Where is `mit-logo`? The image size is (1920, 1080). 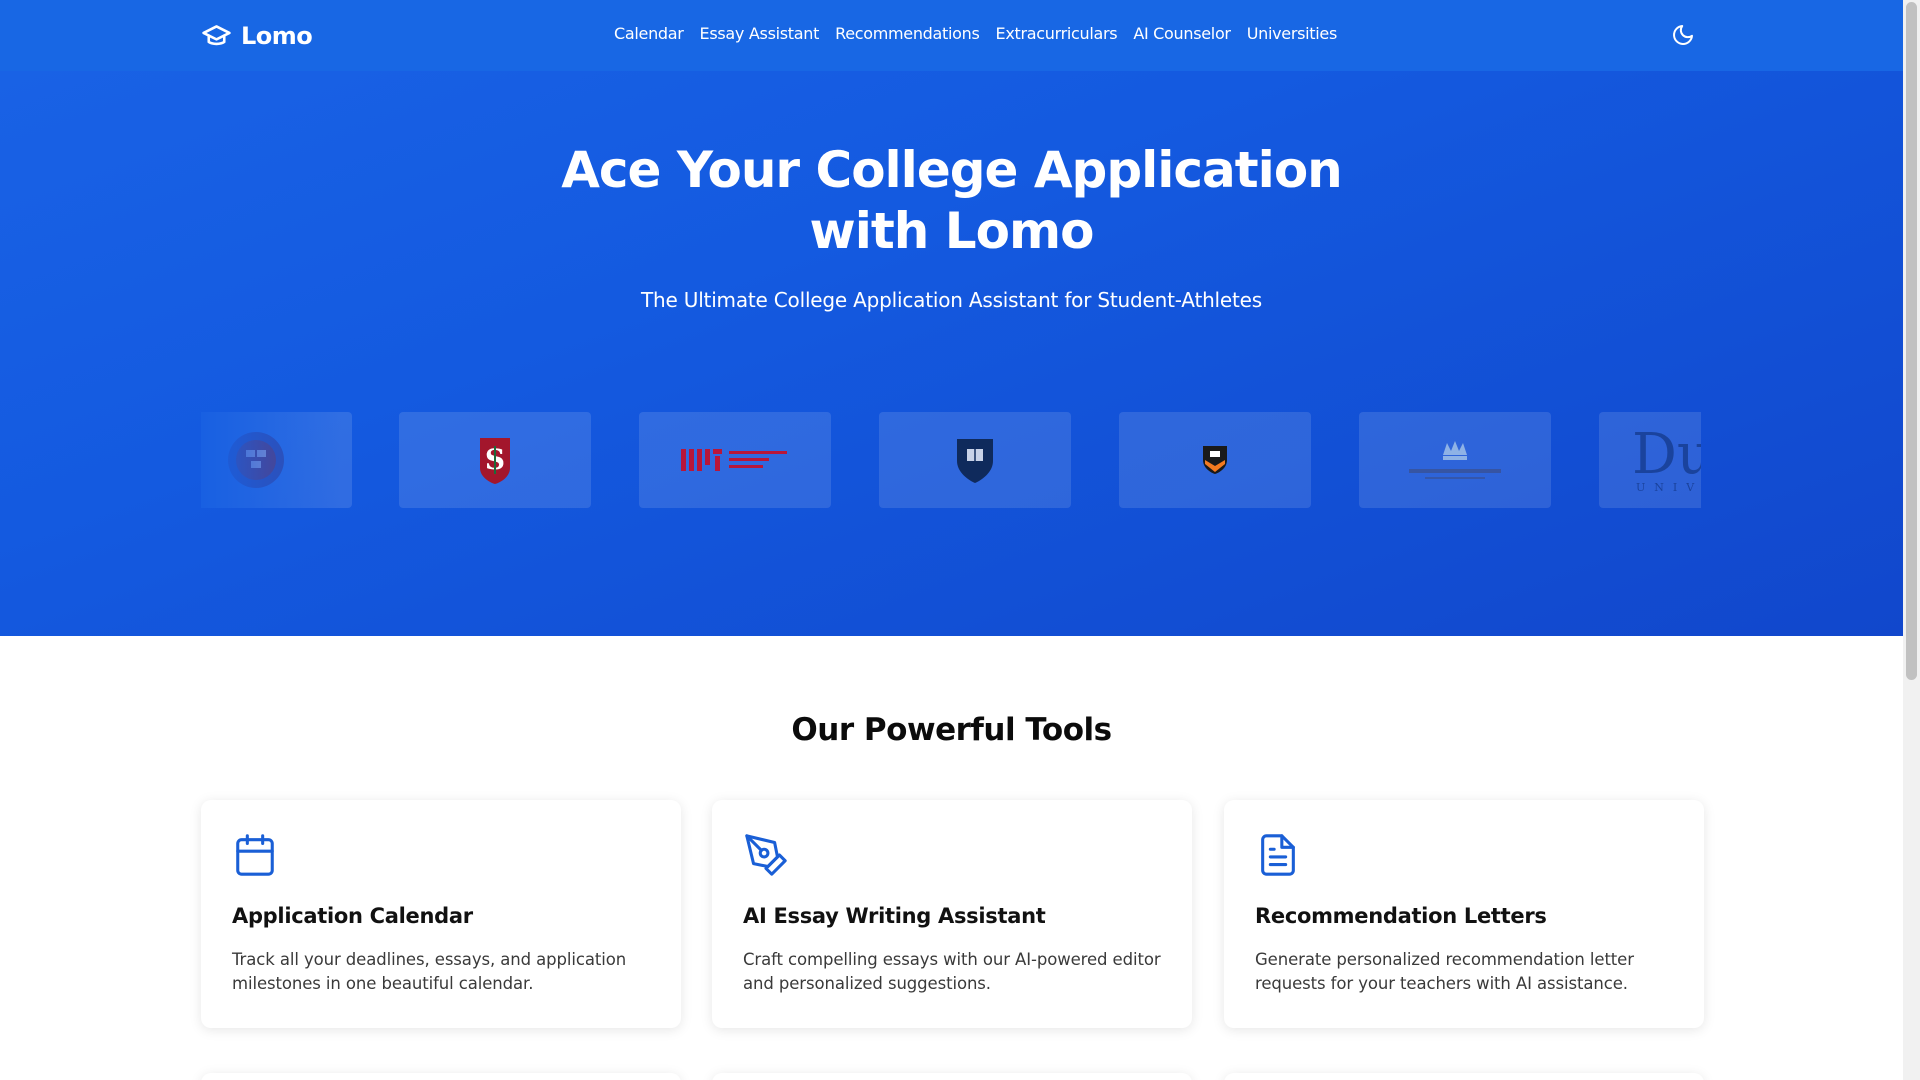
mit-logo is located at coordinates (735, 460).